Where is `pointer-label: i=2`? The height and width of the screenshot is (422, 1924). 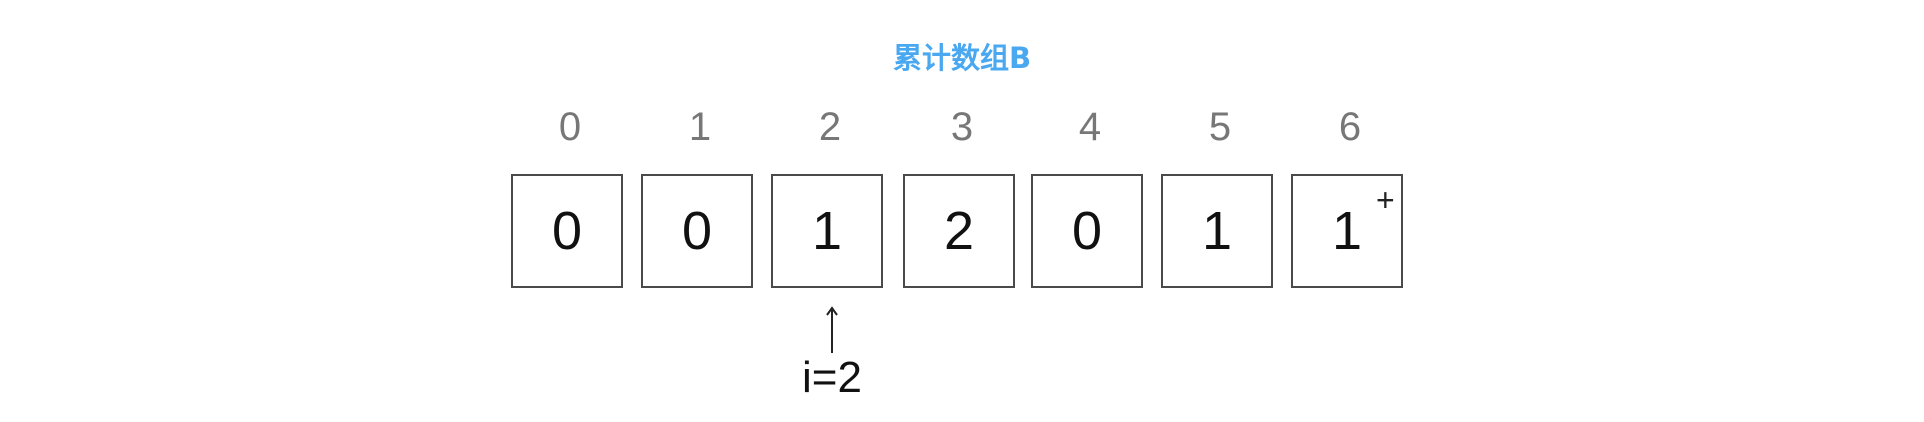
pointer-label: i=2 is located at coordinates (832, 377).